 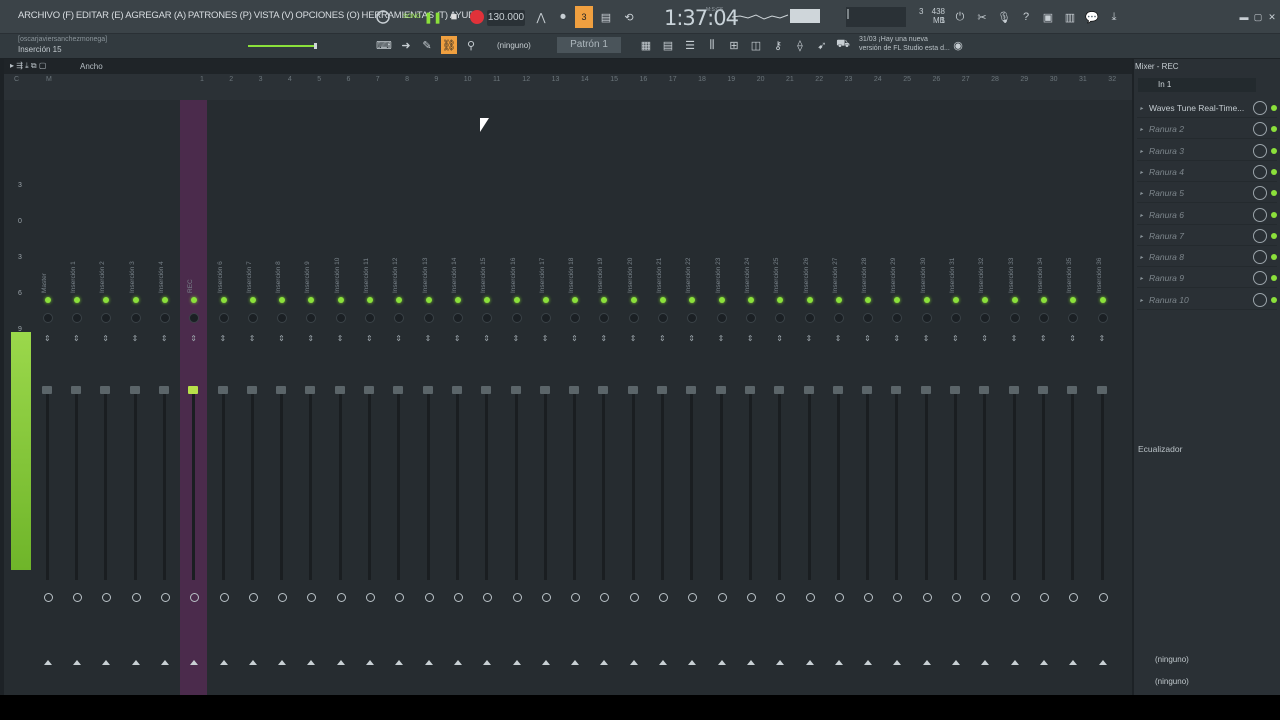 I want to click on arrow-right-icon: ➜, so click(x=406, y=45).